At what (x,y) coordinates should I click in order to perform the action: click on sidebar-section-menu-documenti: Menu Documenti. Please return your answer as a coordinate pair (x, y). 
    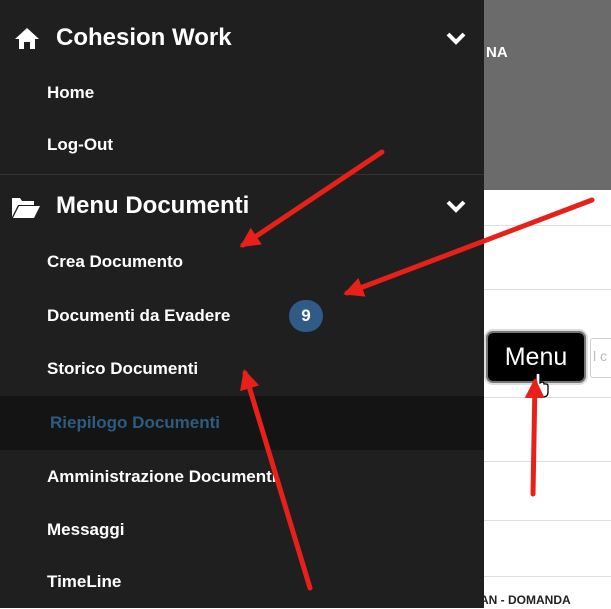
    Looking at the image, I should click on (242, 206).